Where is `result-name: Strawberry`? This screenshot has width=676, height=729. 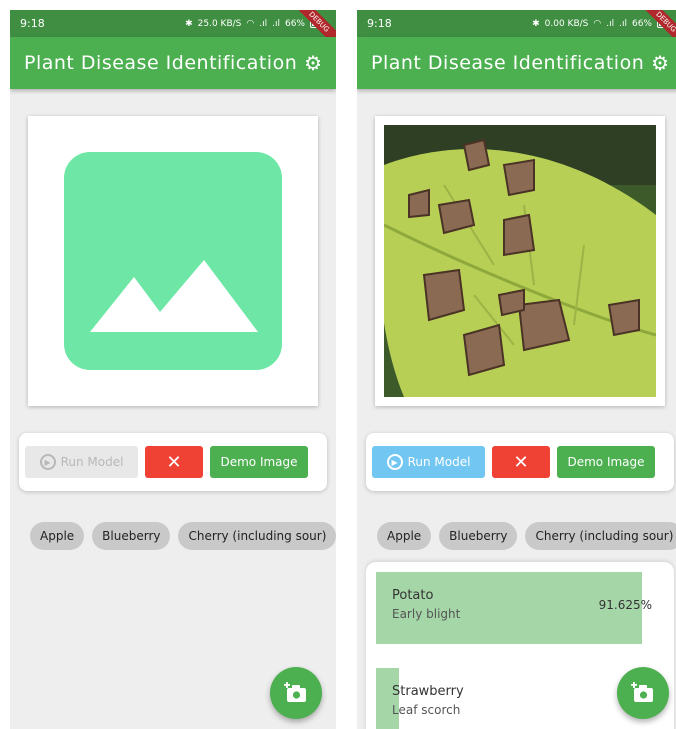 result-name: Strawberry is located at coordinates (428, 691).